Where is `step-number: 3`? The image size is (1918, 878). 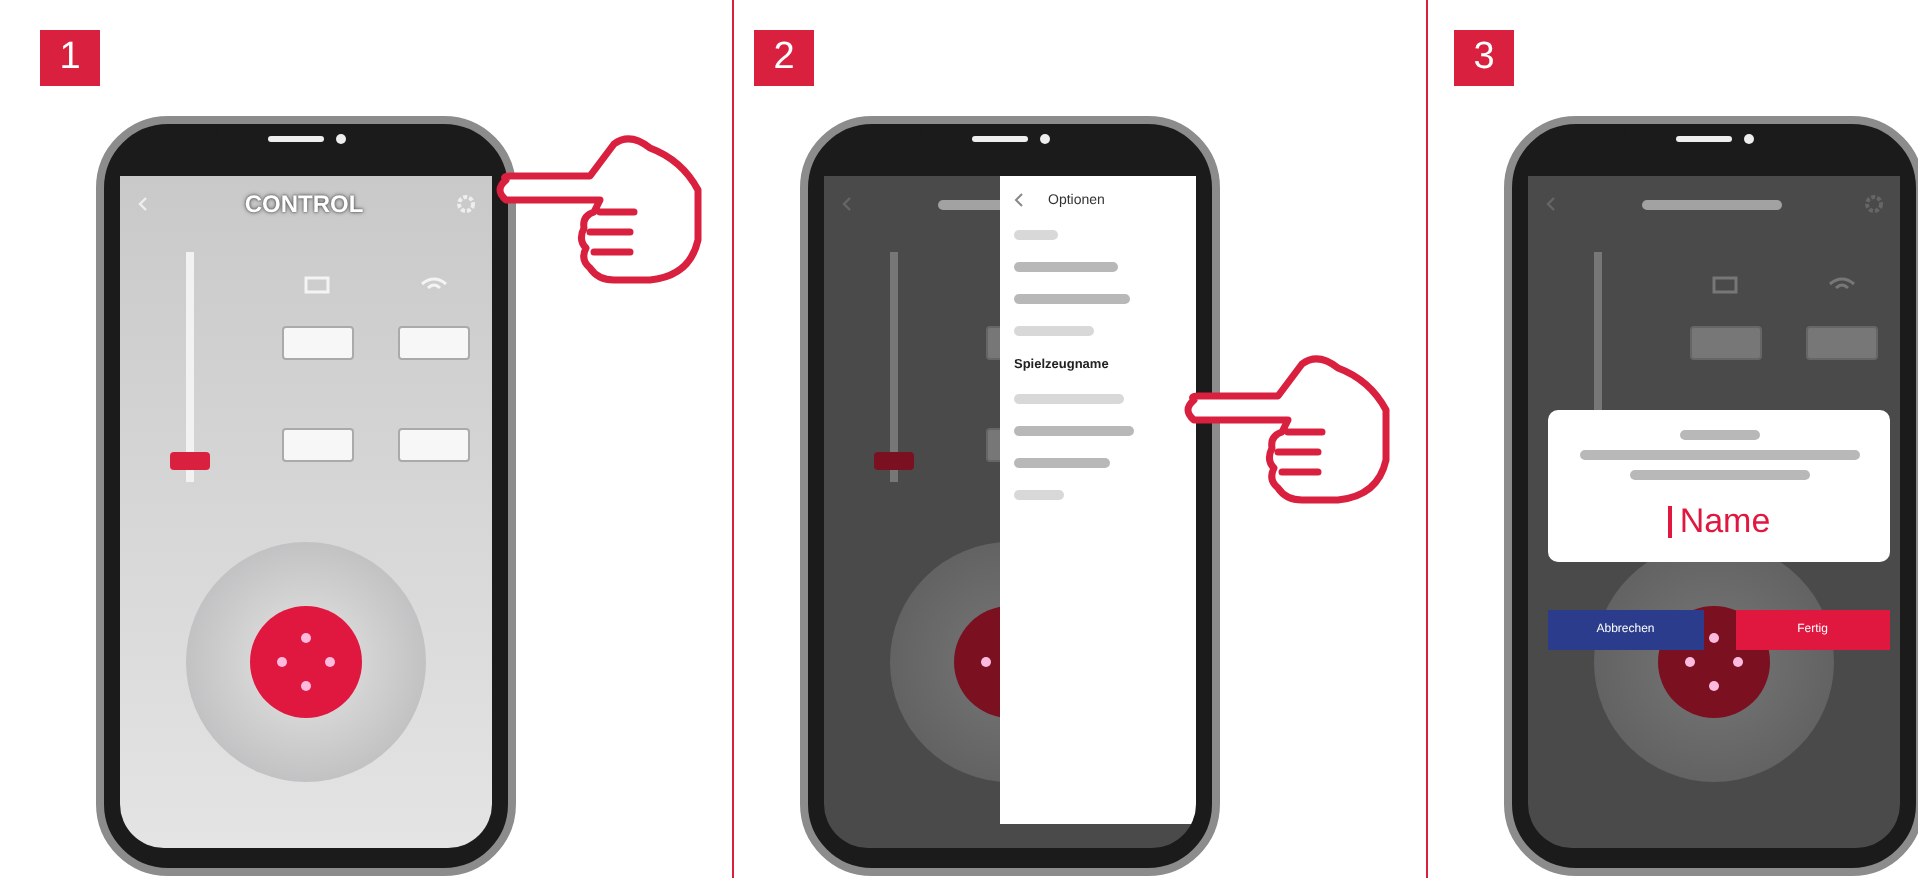
step-number: 3 is located at coordinates (1484, 58).